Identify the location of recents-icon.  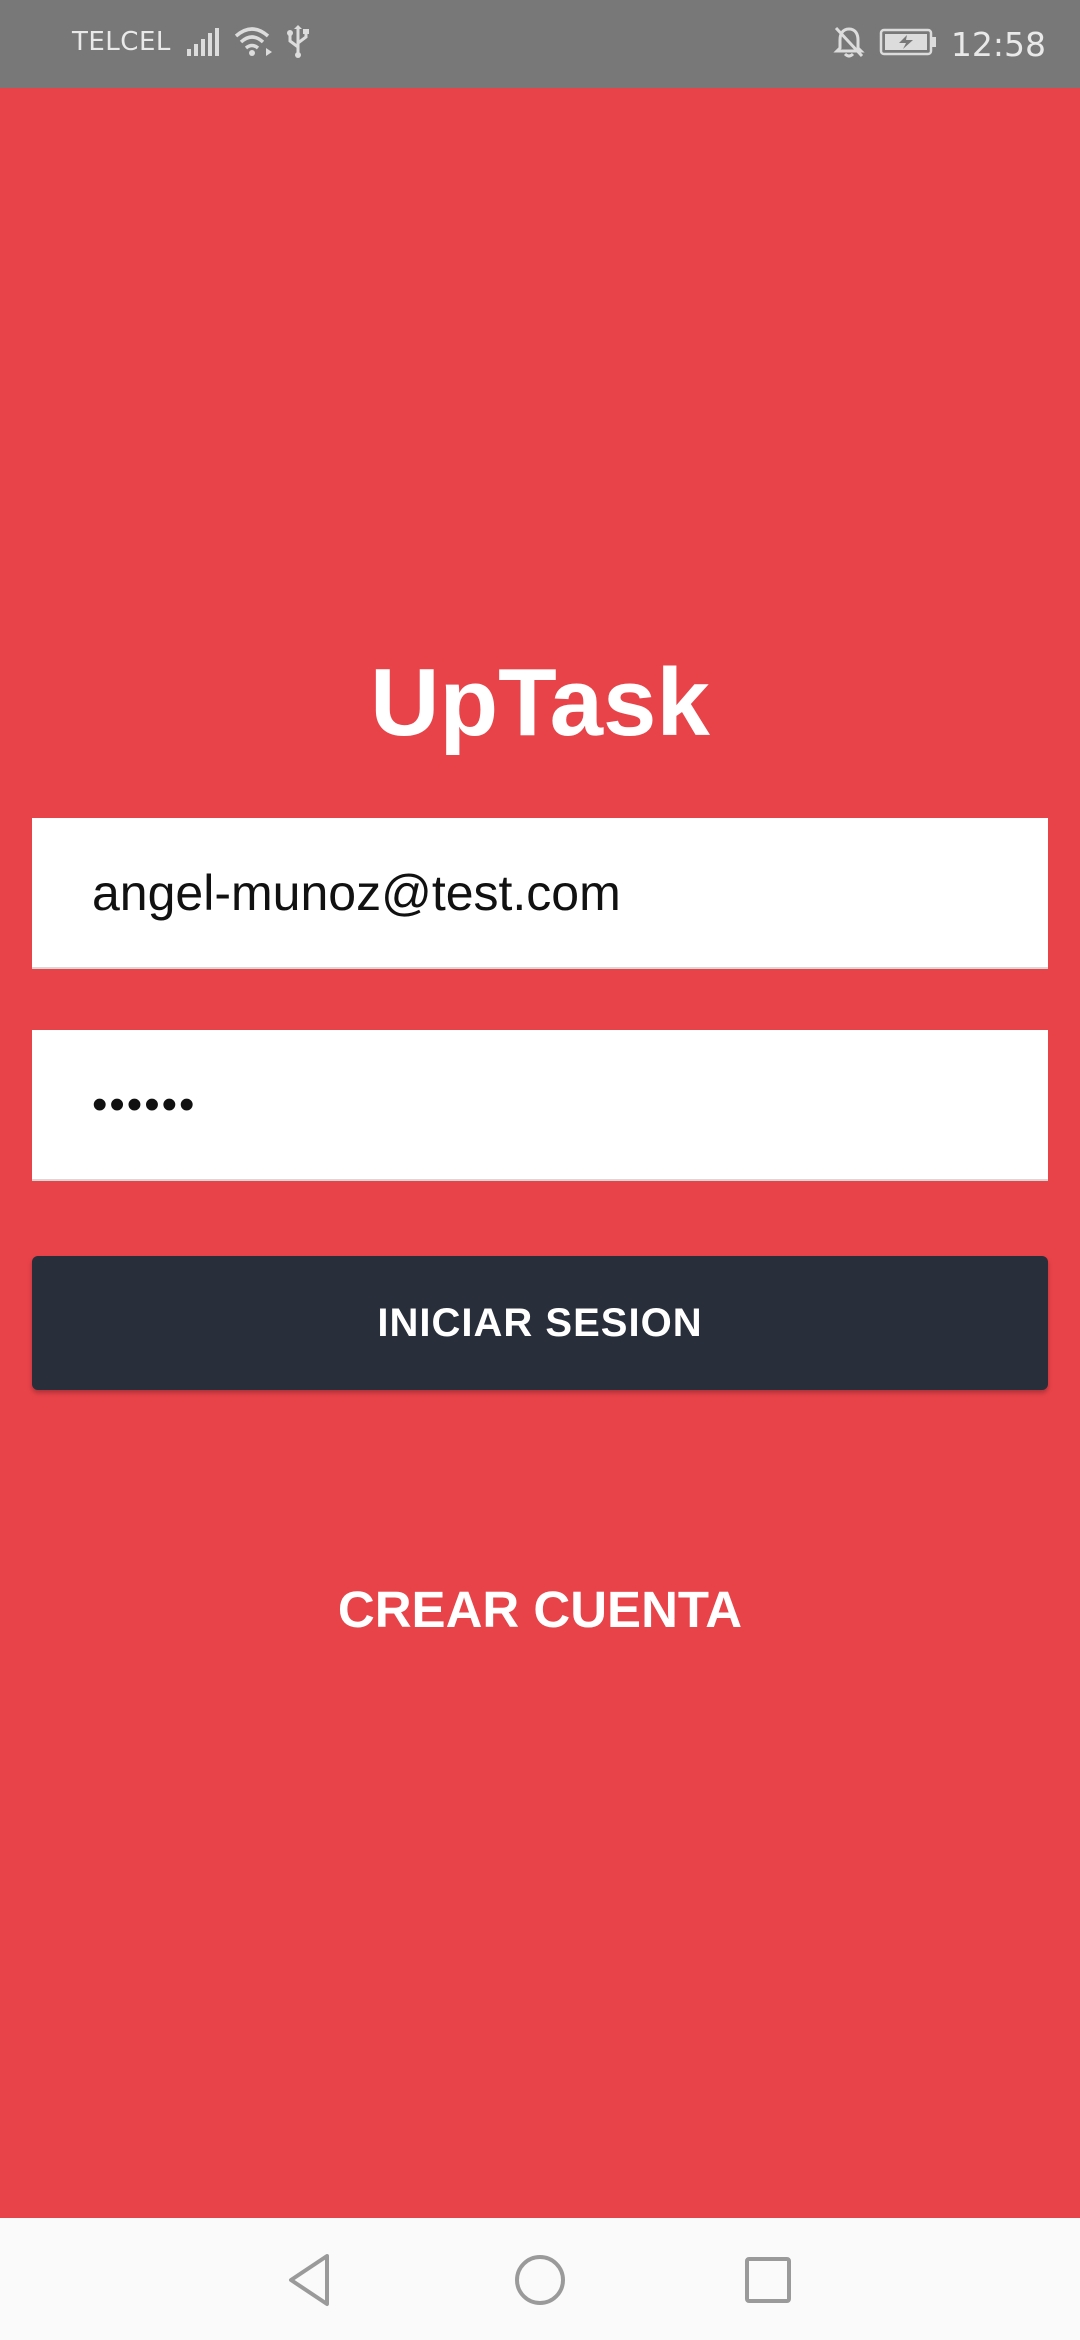
(768, 2280).